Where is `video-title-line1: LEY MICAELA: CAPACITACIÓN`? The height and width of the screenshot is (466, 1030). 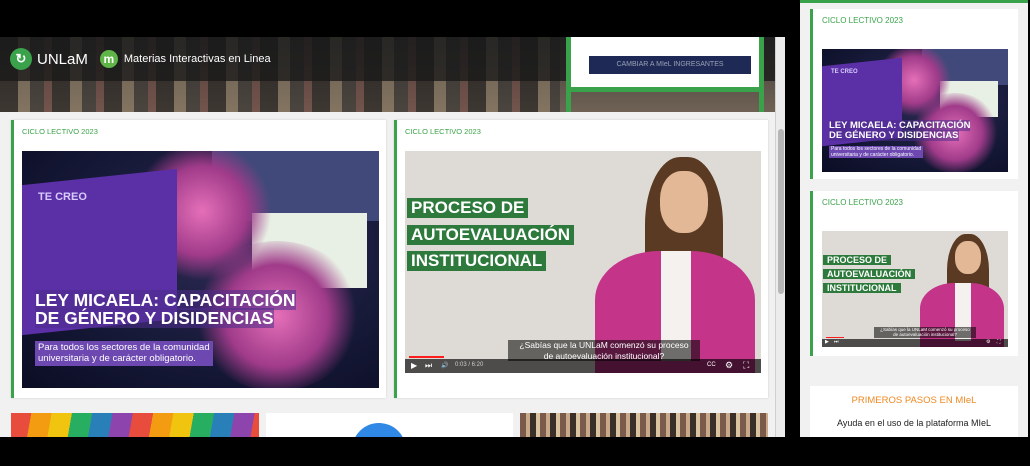 video-title-line1: LEY MICAELA: CAPACITACIÓN is located at coordinates (165, 300).